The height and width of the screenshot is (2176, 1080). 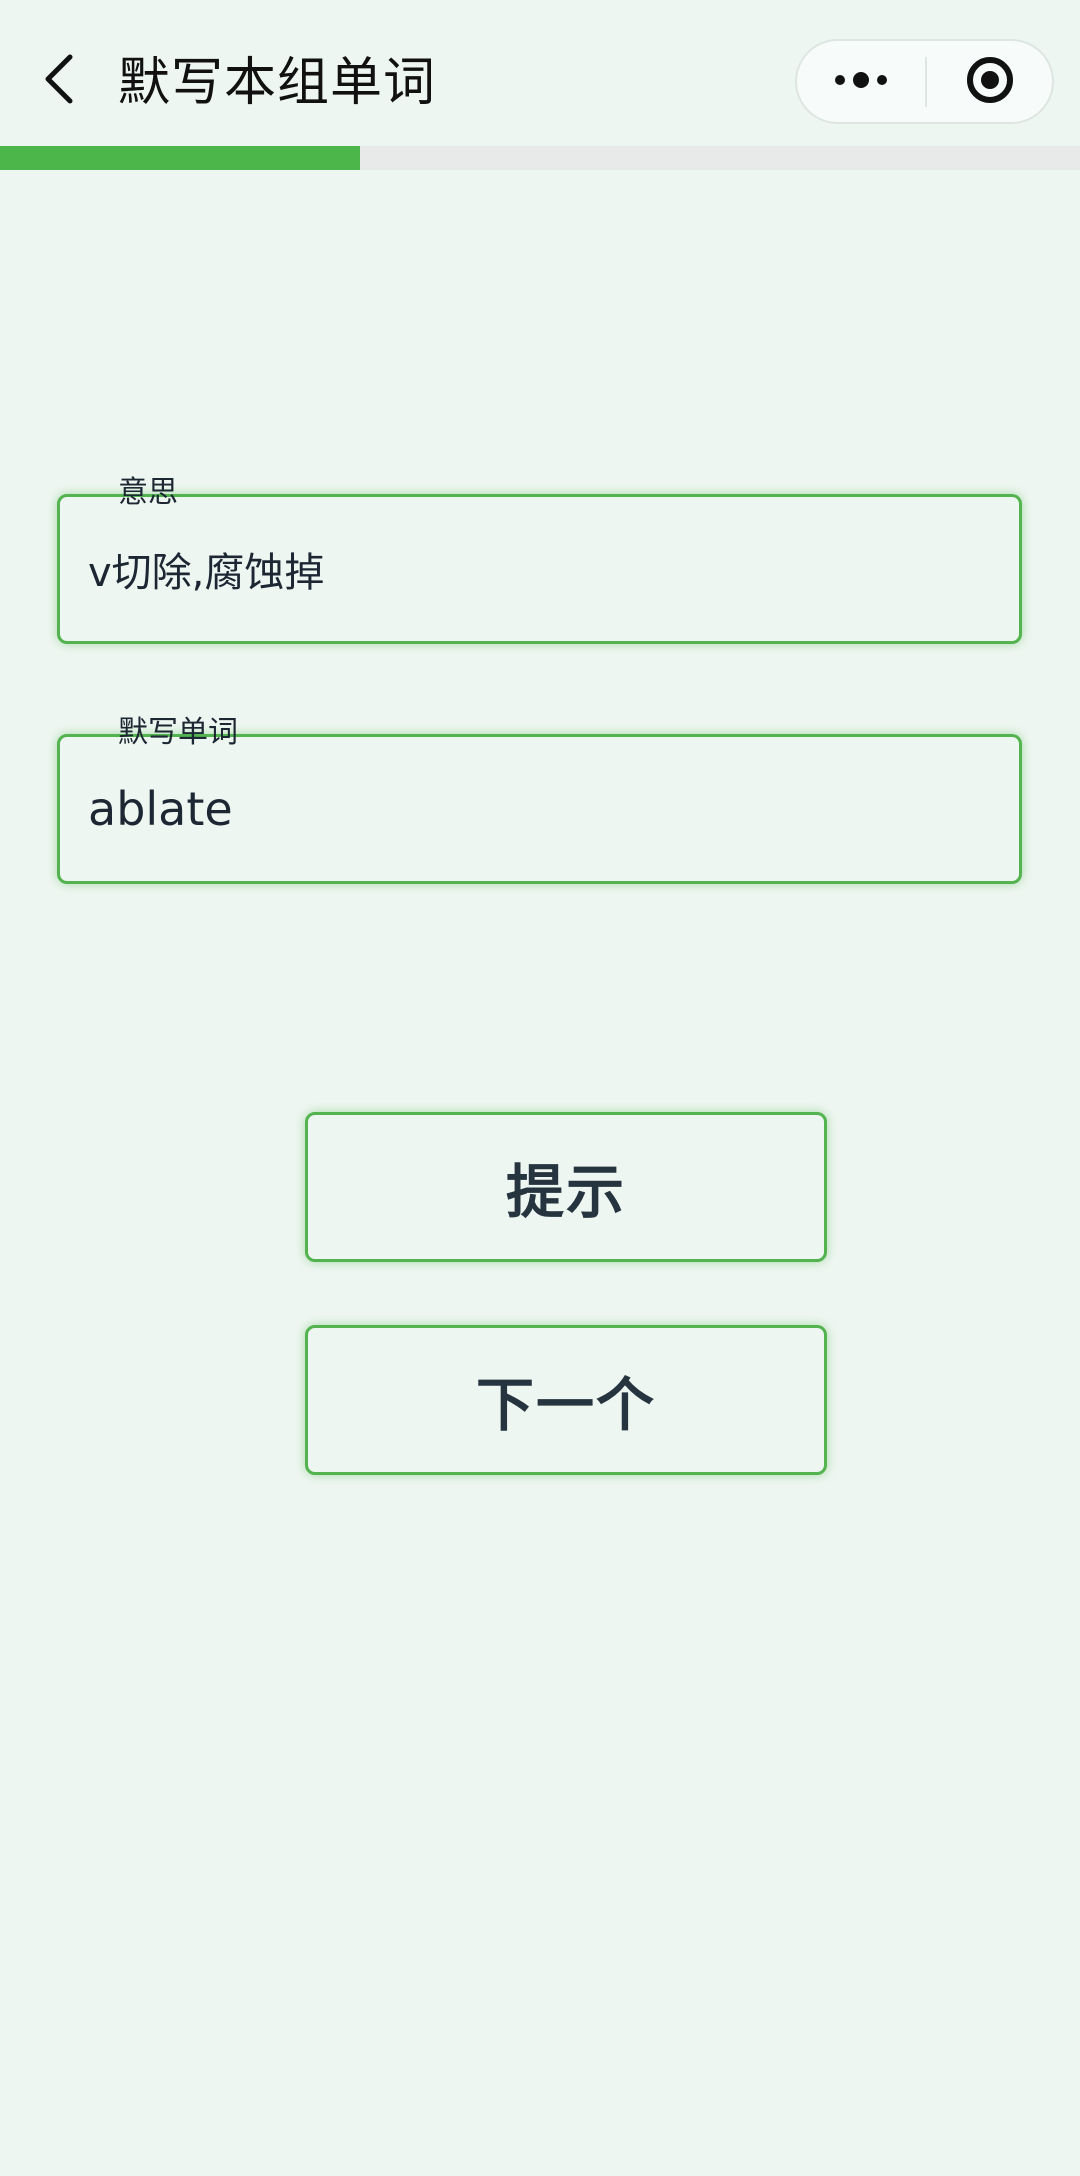 I want to click on hint-button: 提示, so click(x=566, y=1187).